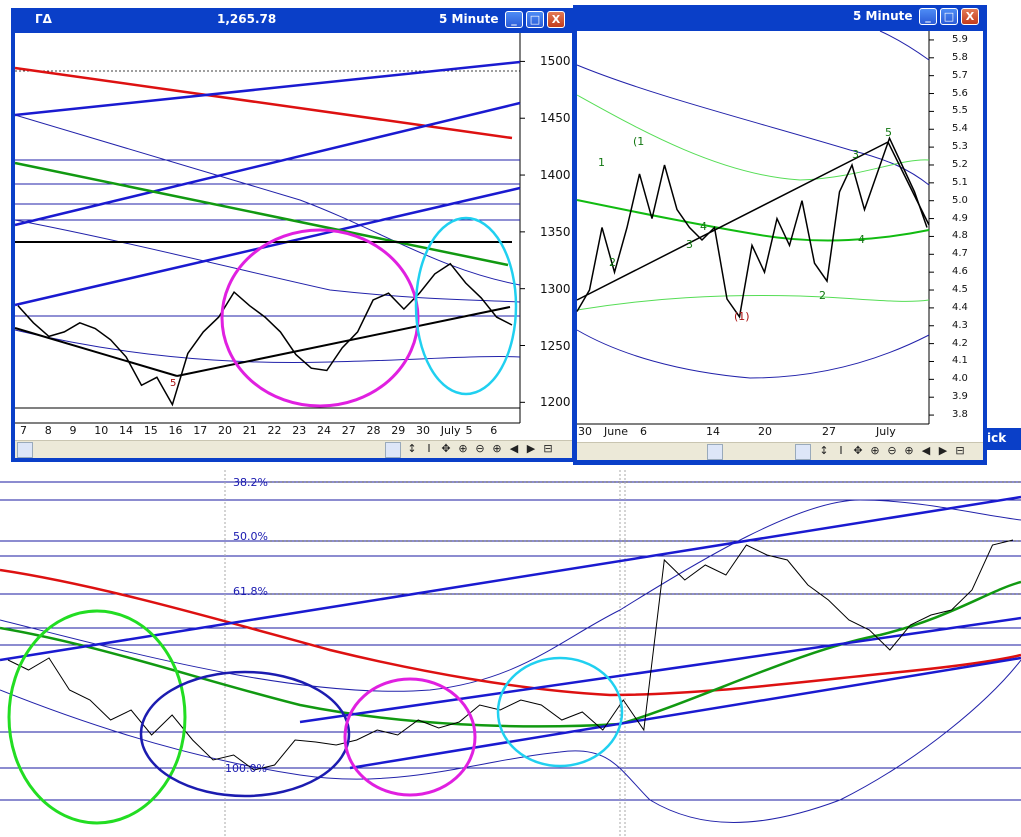 This screenshot has width=1021, height=837. Describe the element at coordinates (949, 16) in the screenshot. I see `right-maximize-button: □` at that location.